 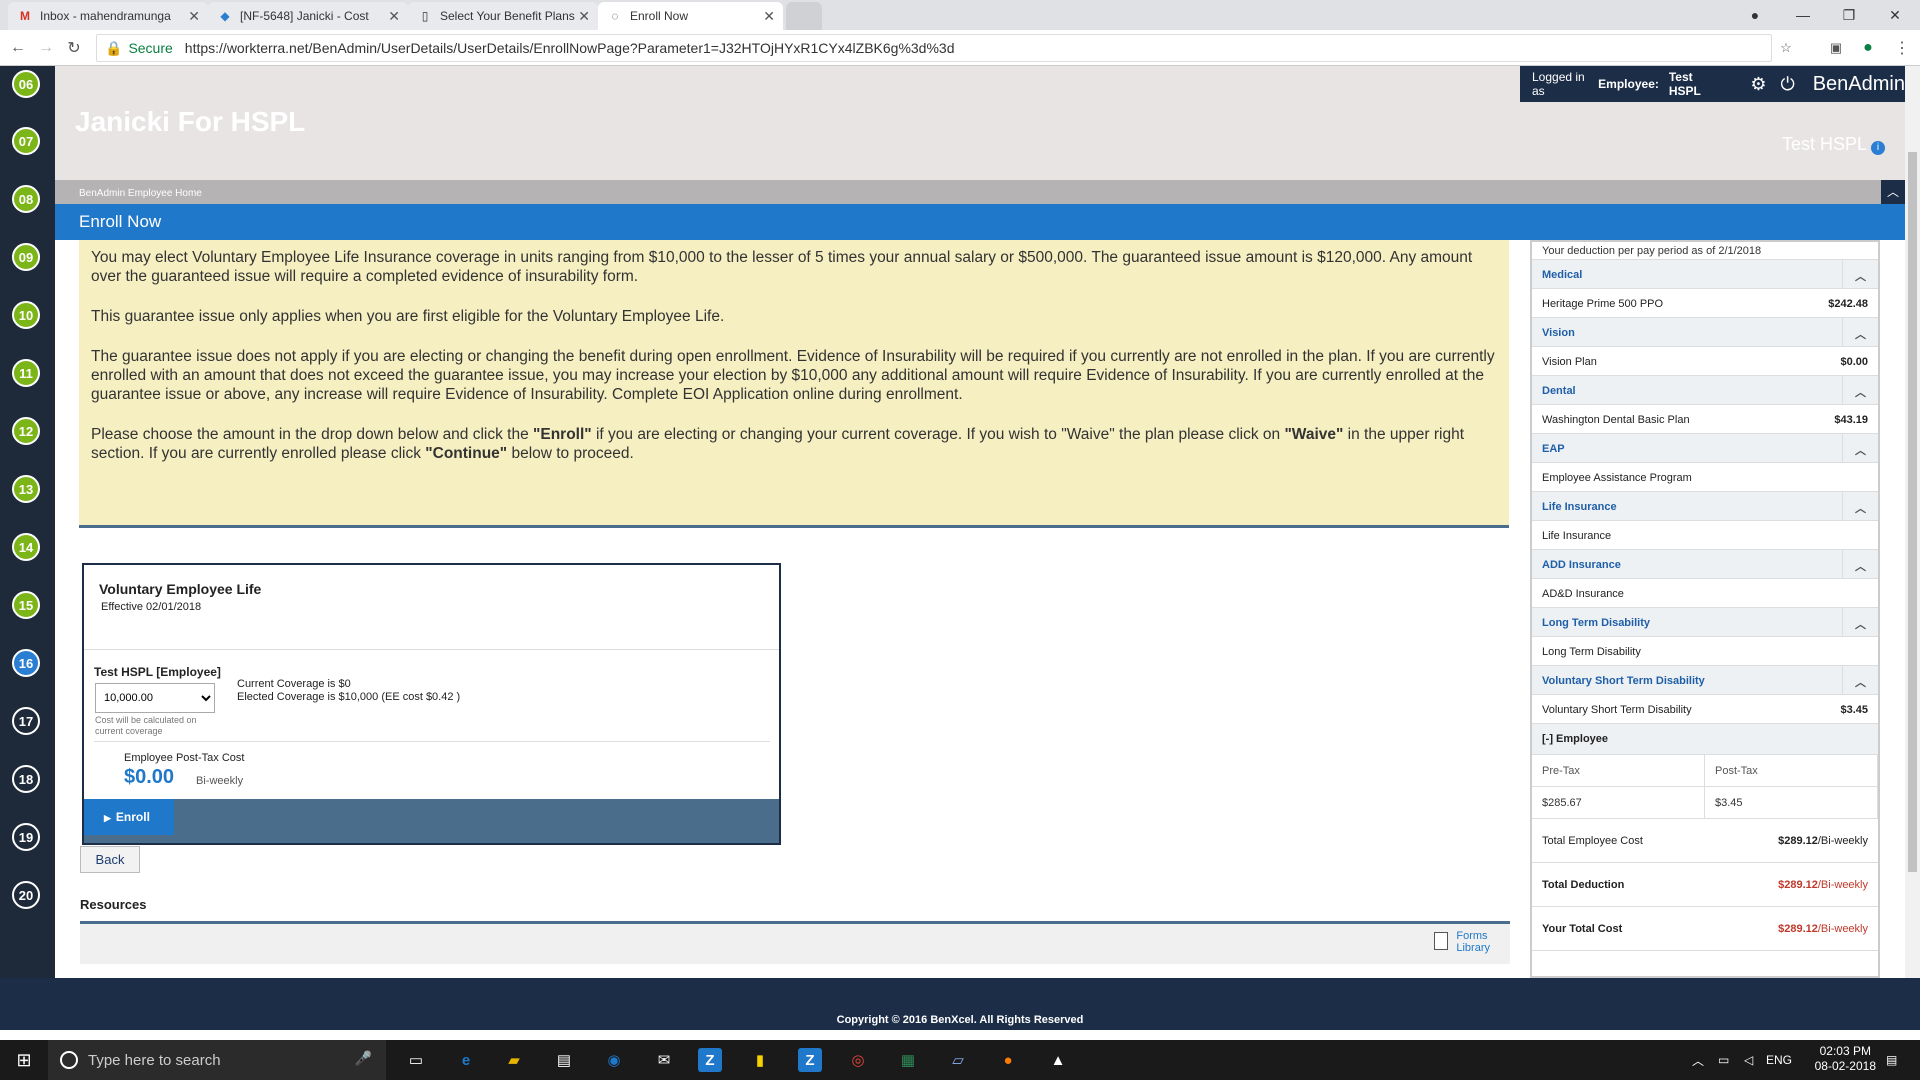 I want to click on minimize-icon: —, so click(x=1803, y=15).